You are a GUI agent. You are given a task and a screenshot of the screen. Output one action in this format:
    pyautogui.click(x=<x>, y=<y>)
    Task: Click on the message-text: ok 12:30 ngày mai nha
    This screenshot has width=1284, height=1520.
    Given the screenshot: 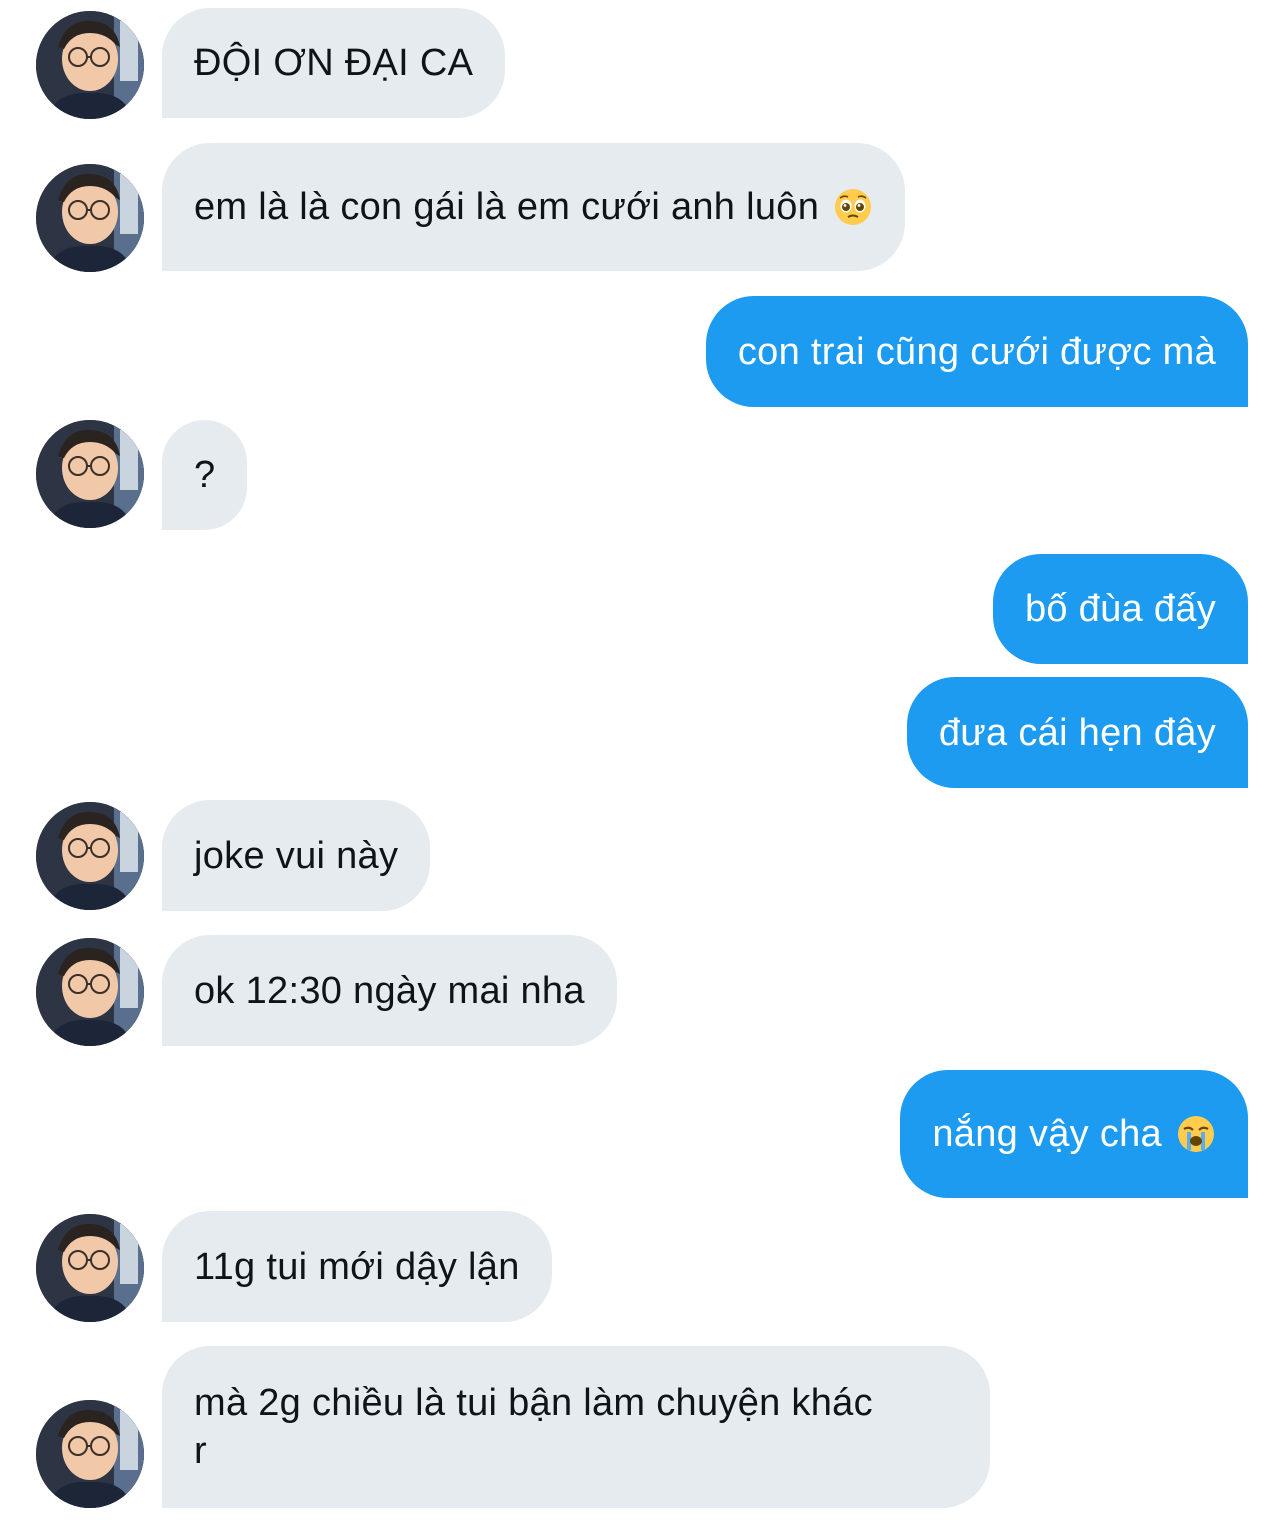 What is the action you would take?
    pyautogui.click(x=389, y=990)
    